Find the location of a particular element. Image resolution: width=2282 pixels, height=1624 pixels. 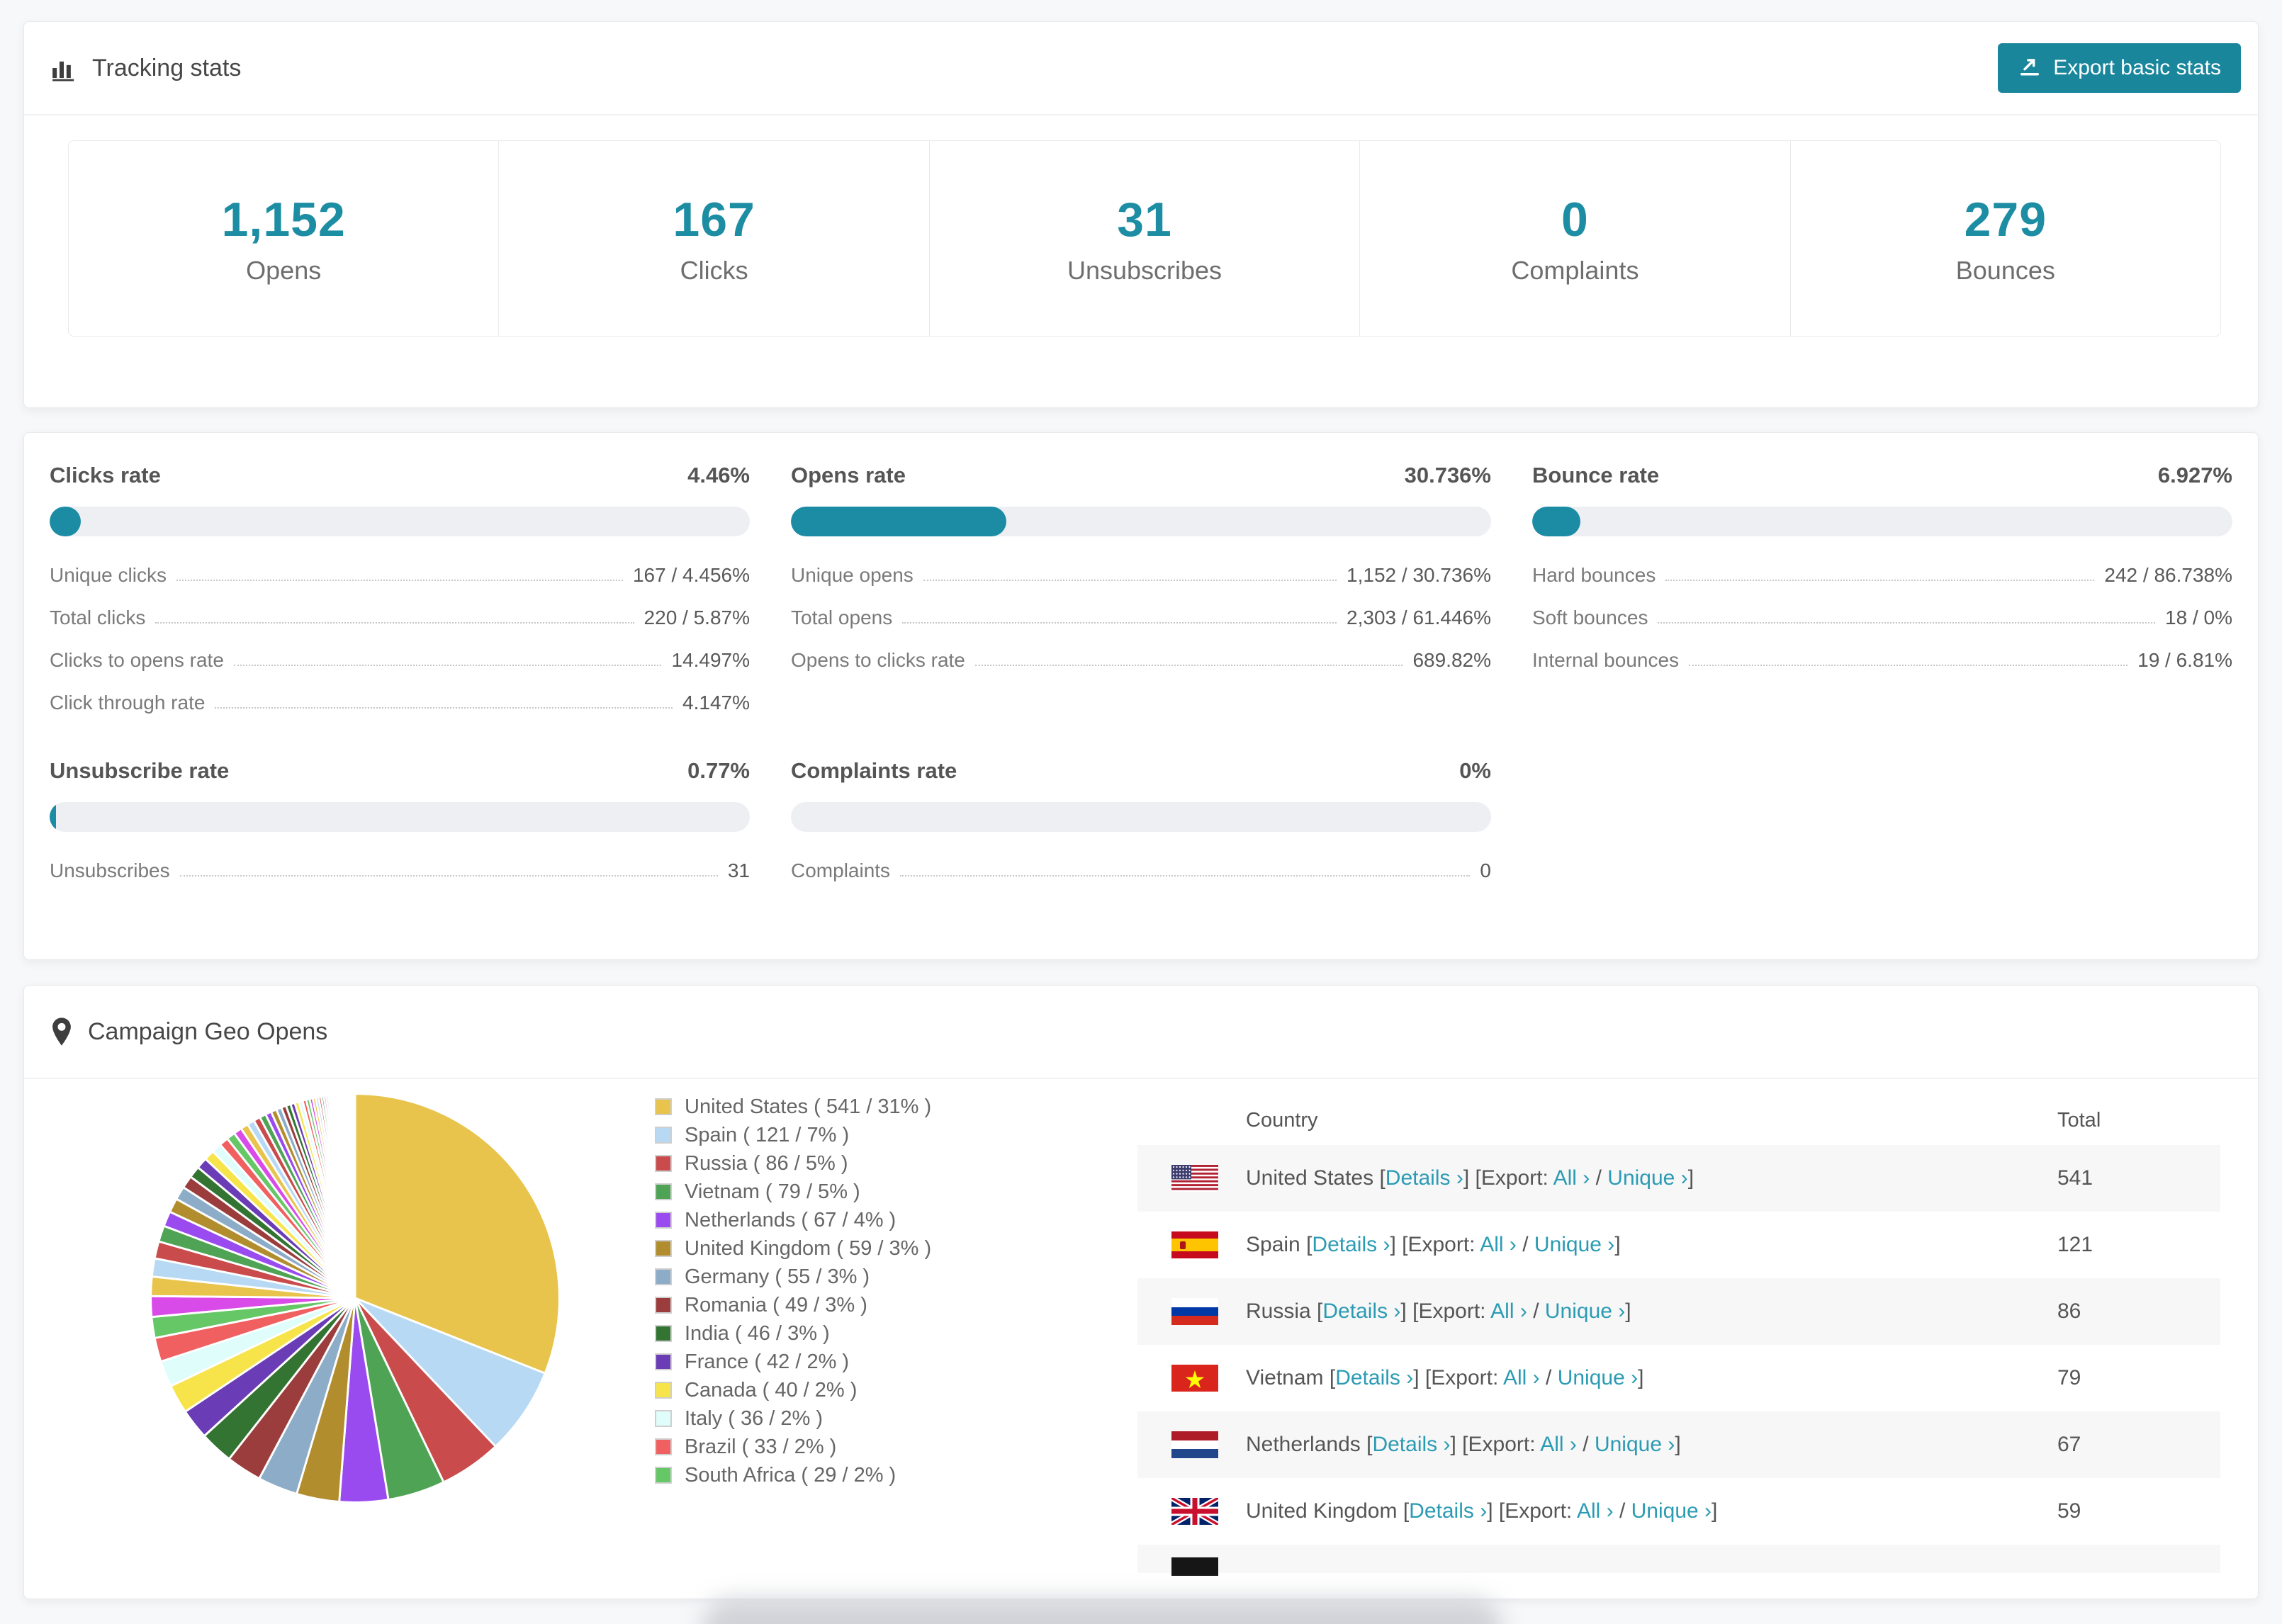

rate-row-value: 167 / 4.456% is located at coordinates (691, 575).